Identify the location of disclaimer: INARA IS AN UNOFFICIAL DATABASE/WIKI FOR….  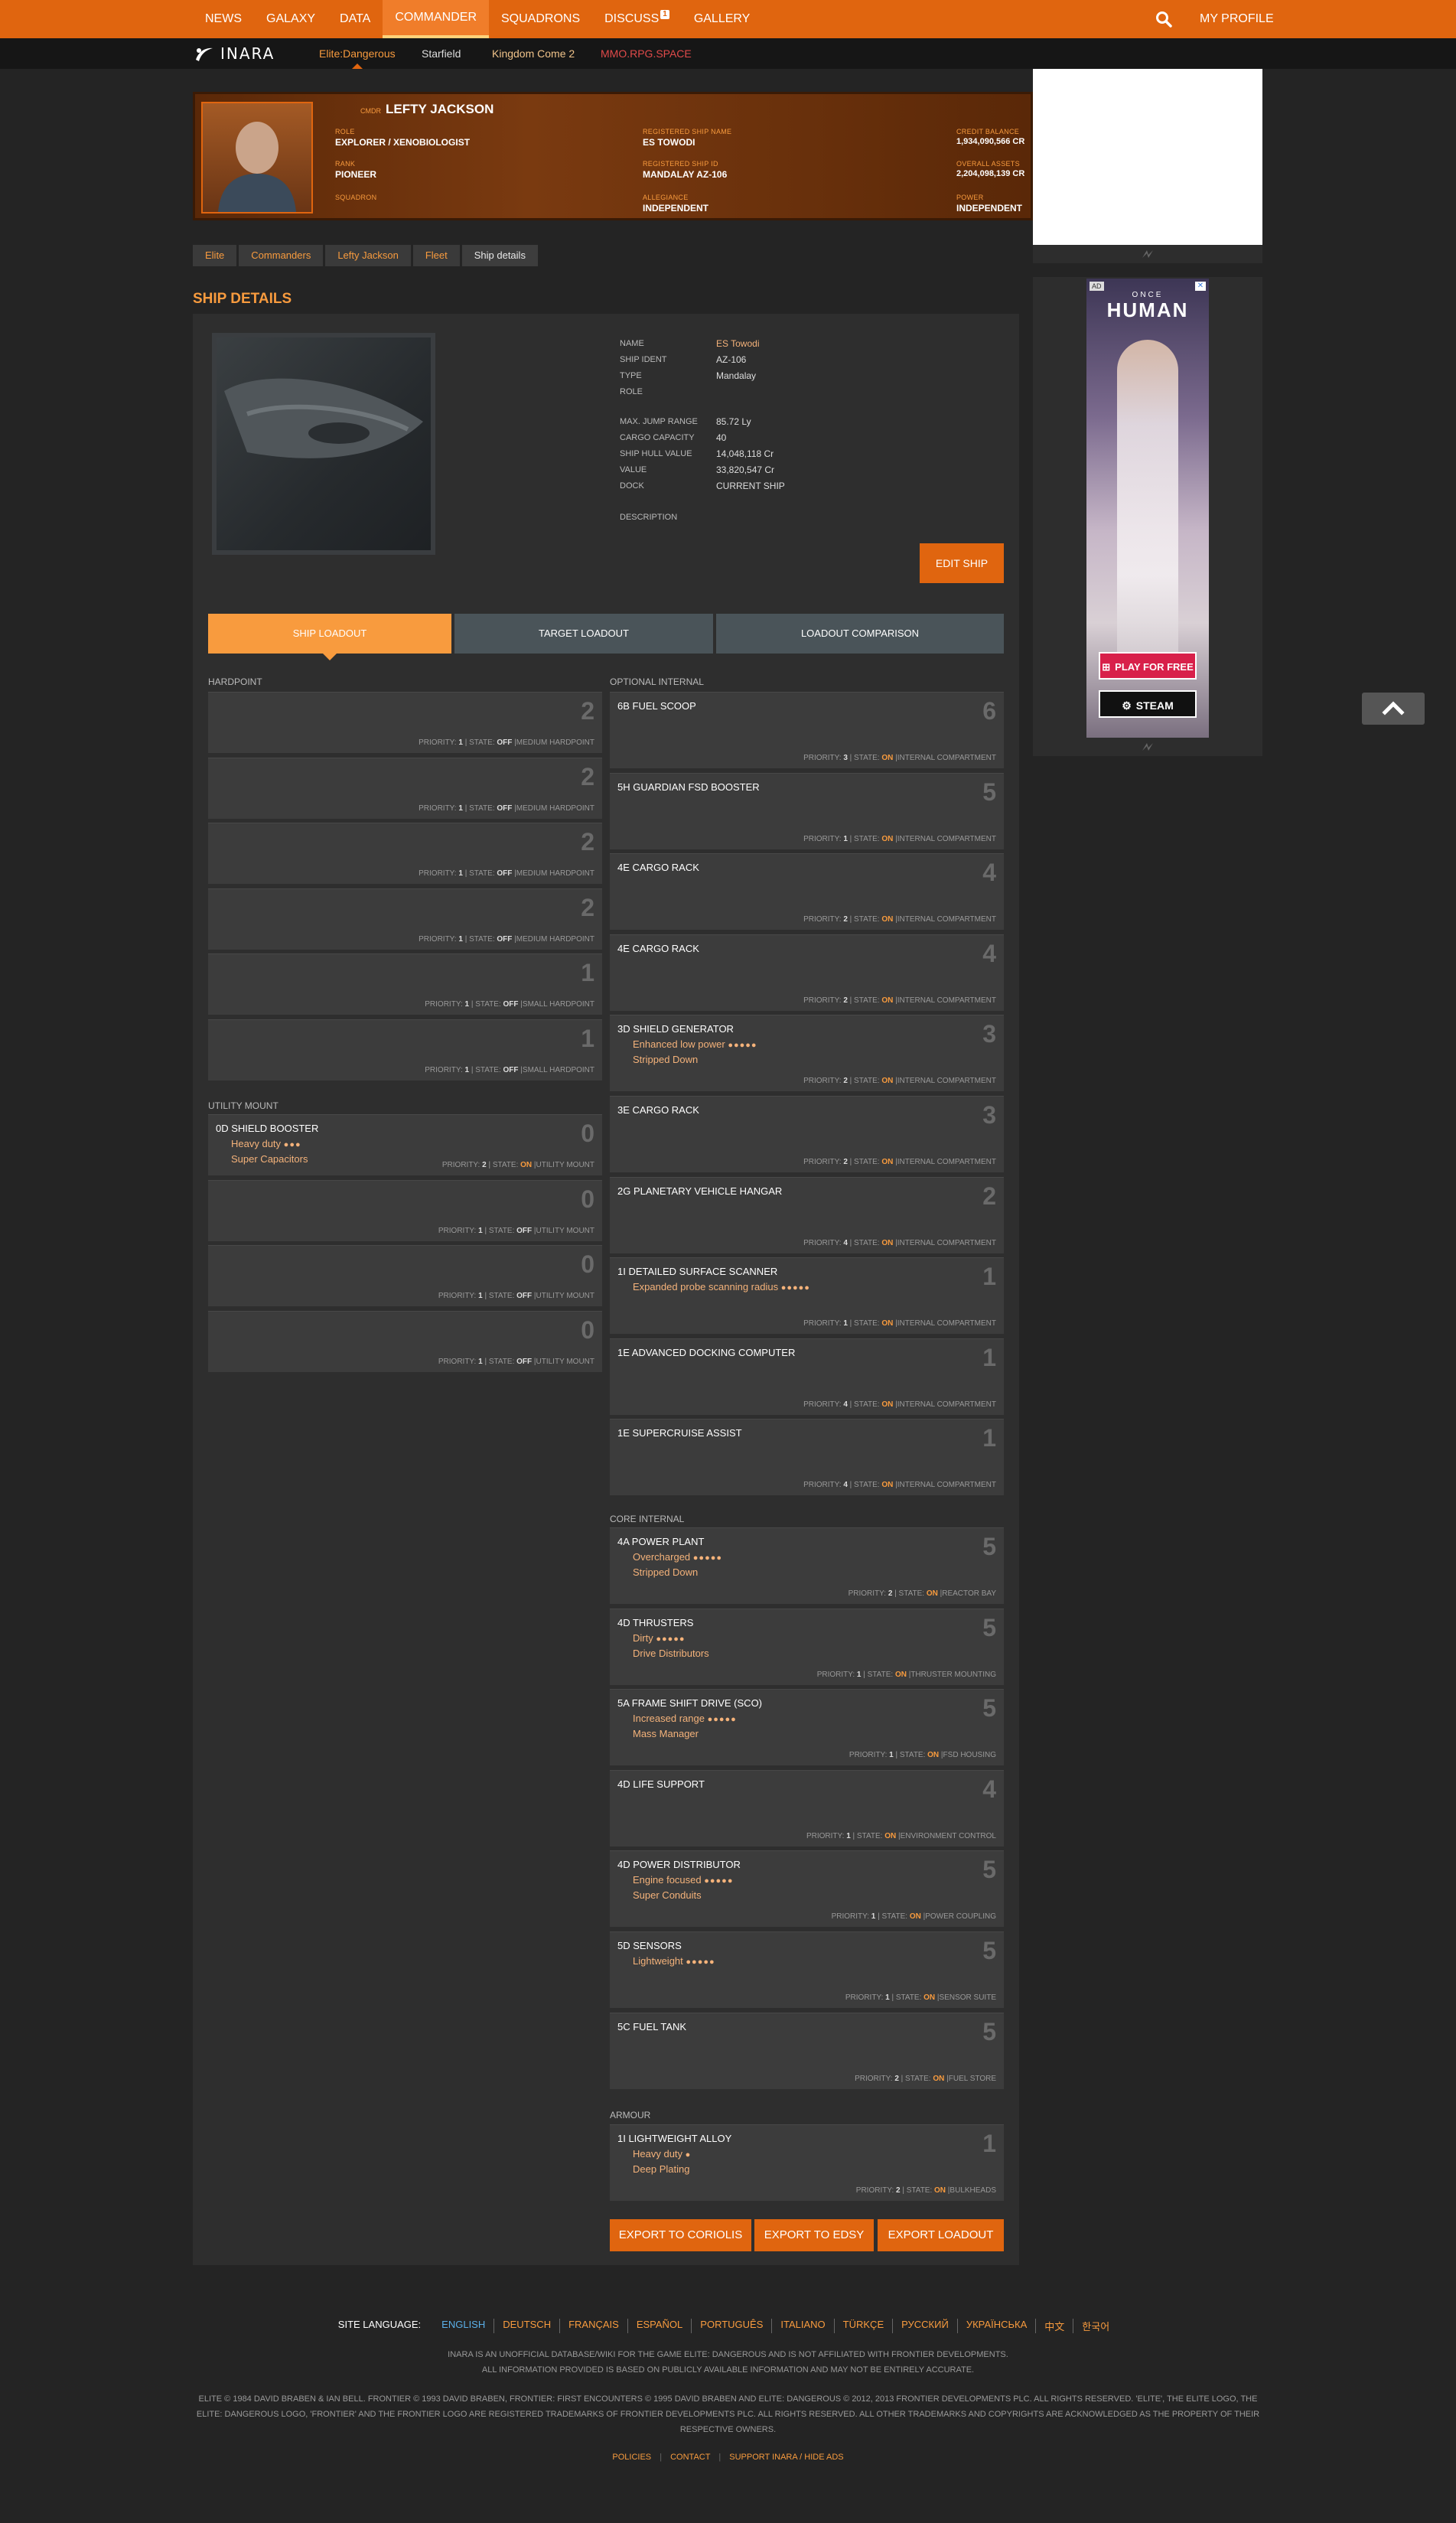
(728, 2363).